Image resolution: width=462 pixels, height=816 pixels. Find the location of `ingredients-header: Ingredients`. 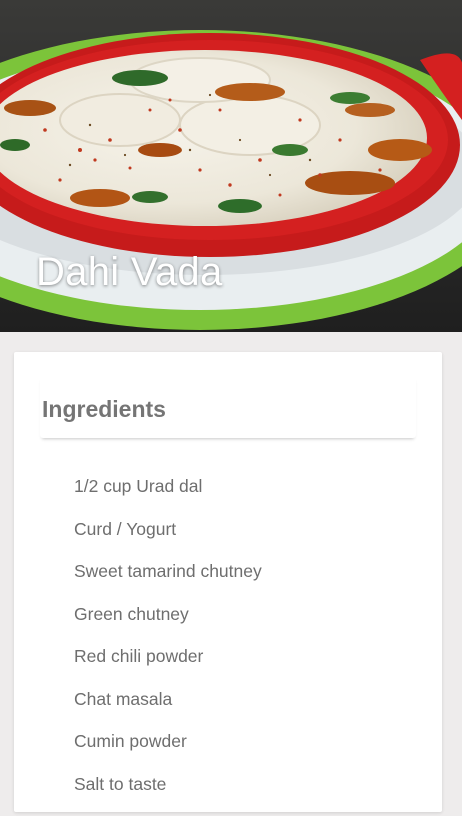

ingredients-header: Ingredients is located at coordinates (228, 407).